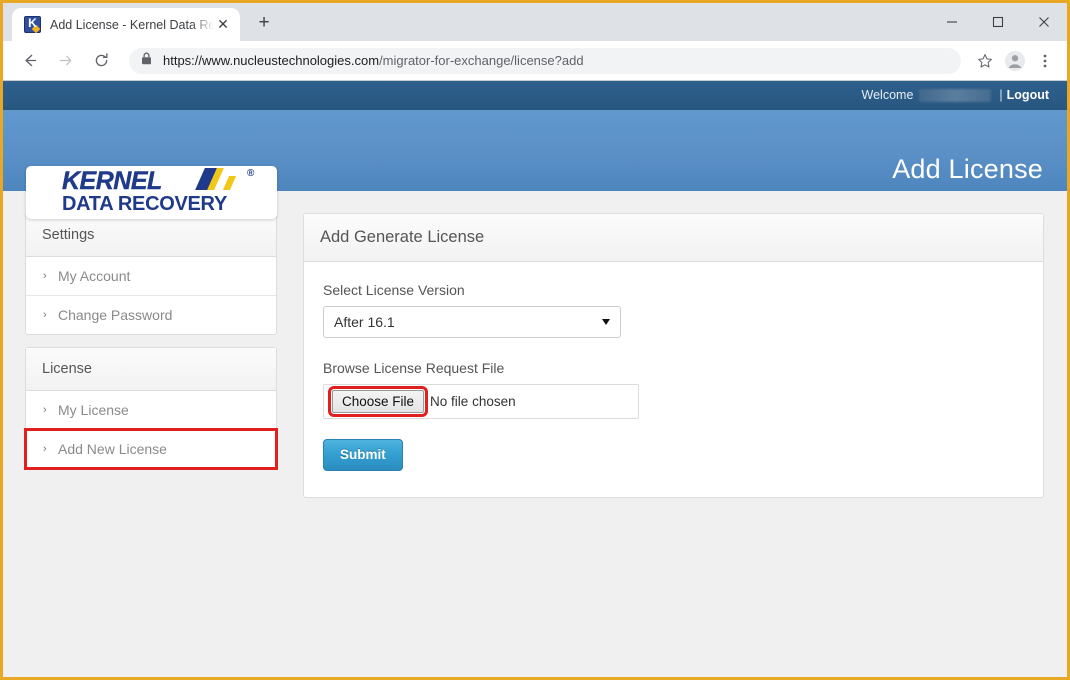 The height and width of the screenshot is (680, 1070). What do you see at coordinates (115, 315) in the screenshot?
I see `sidebar-item-label: Change Password` at bounding box center [115, 315].